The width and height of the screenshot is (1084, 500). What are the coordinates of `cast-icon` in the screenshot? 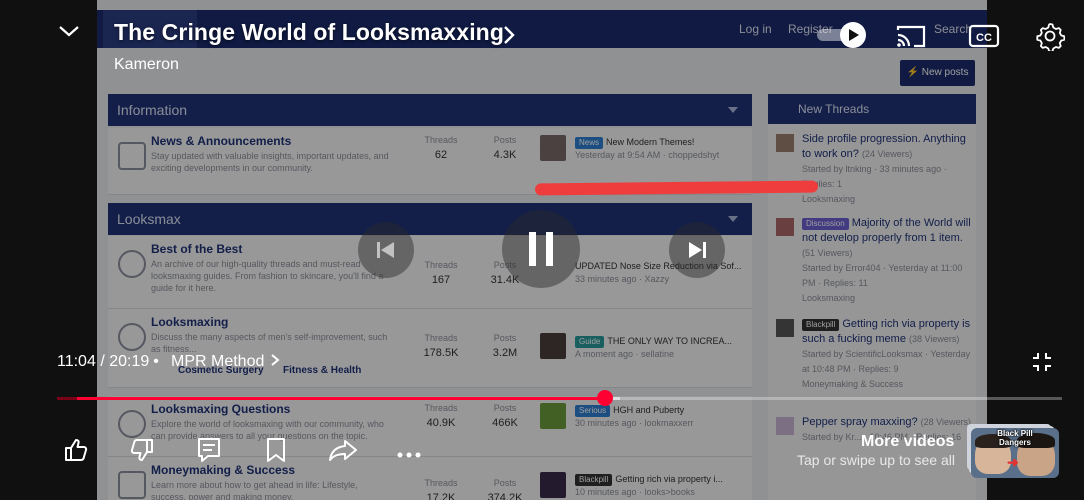 It's located at (911, 36).